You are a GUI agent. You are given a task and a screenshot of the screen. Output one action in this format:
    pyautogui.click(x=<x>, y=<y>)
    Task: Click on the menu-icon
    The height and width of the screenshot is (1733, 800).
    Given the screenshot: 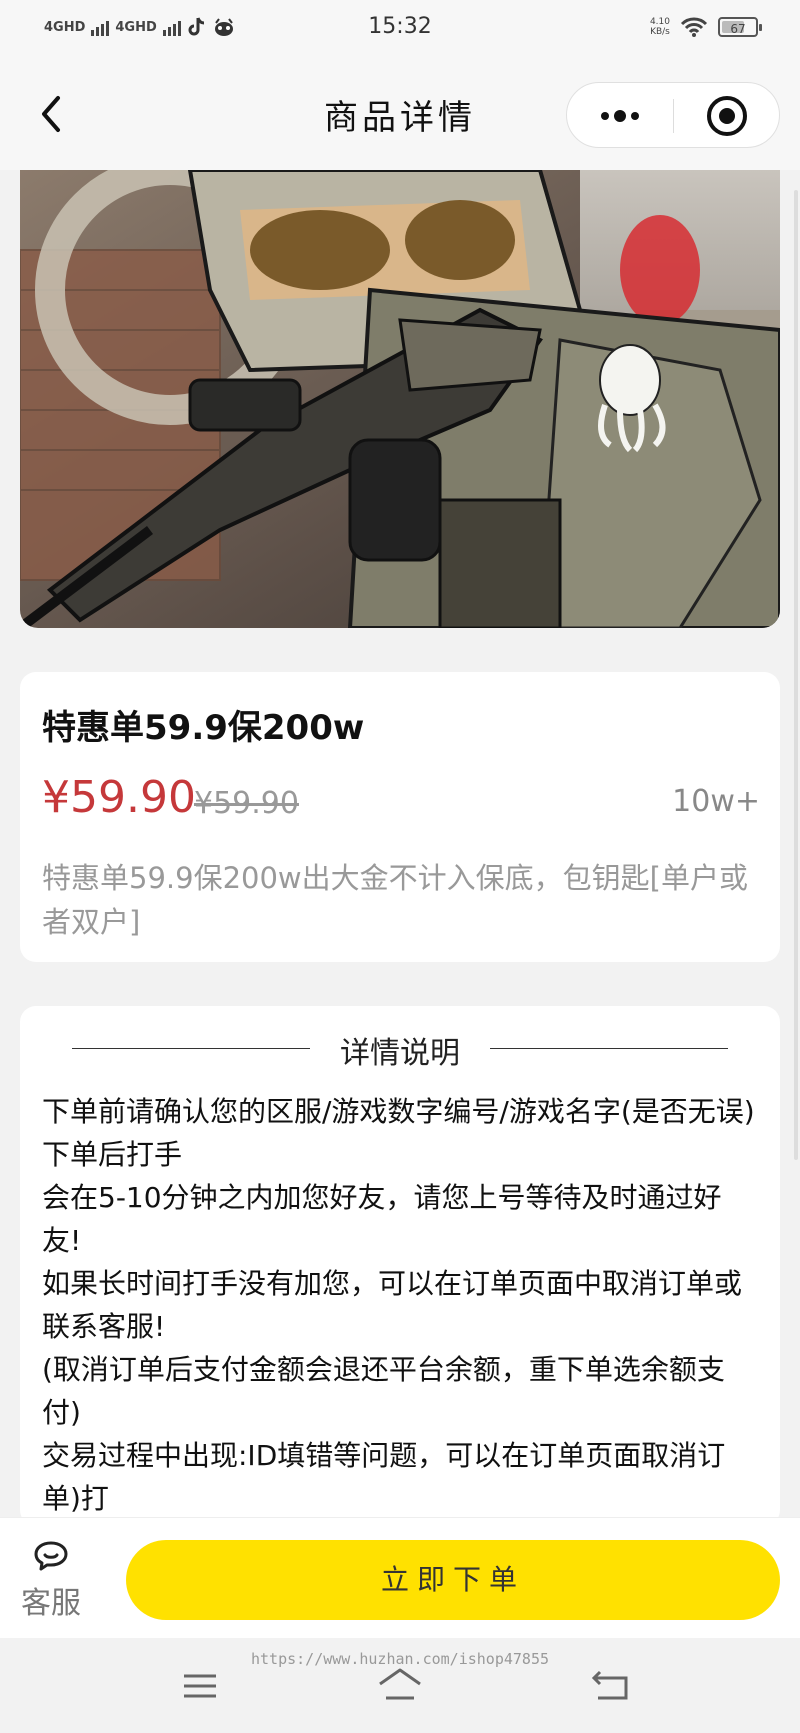 What is the action you would take?
    pyautogui.click(x=200, y=1686)
    